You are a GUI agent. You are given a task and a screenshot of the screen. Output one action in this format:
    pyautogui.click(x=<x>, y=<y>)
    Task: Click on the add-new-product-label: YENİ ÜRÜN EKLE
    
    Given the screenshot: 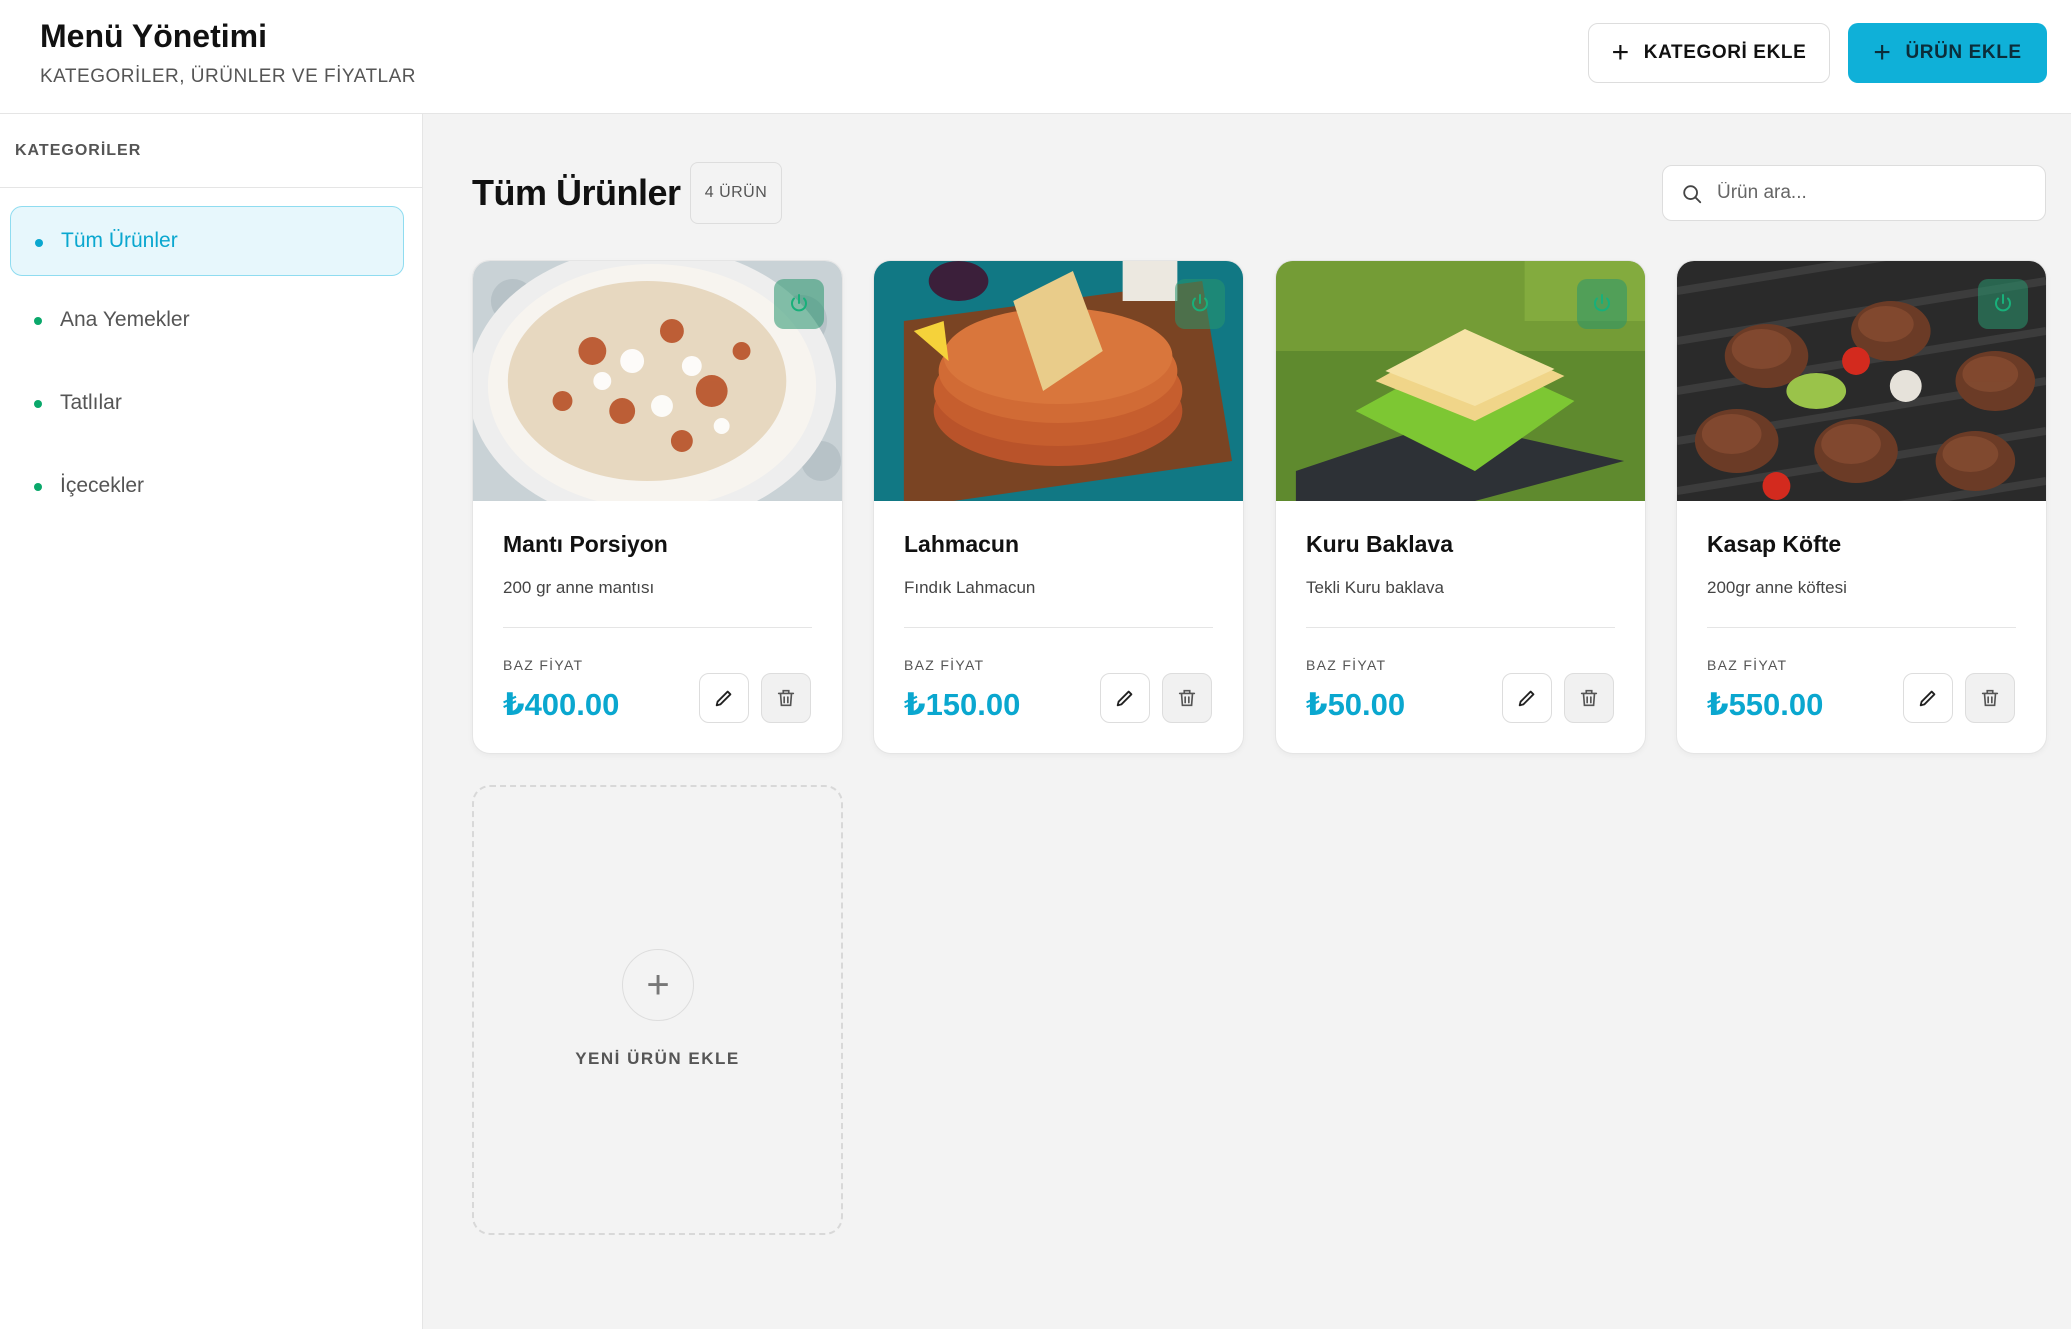 What is the action you would take?
    pyautogui.click(x=657, y=1058)
    